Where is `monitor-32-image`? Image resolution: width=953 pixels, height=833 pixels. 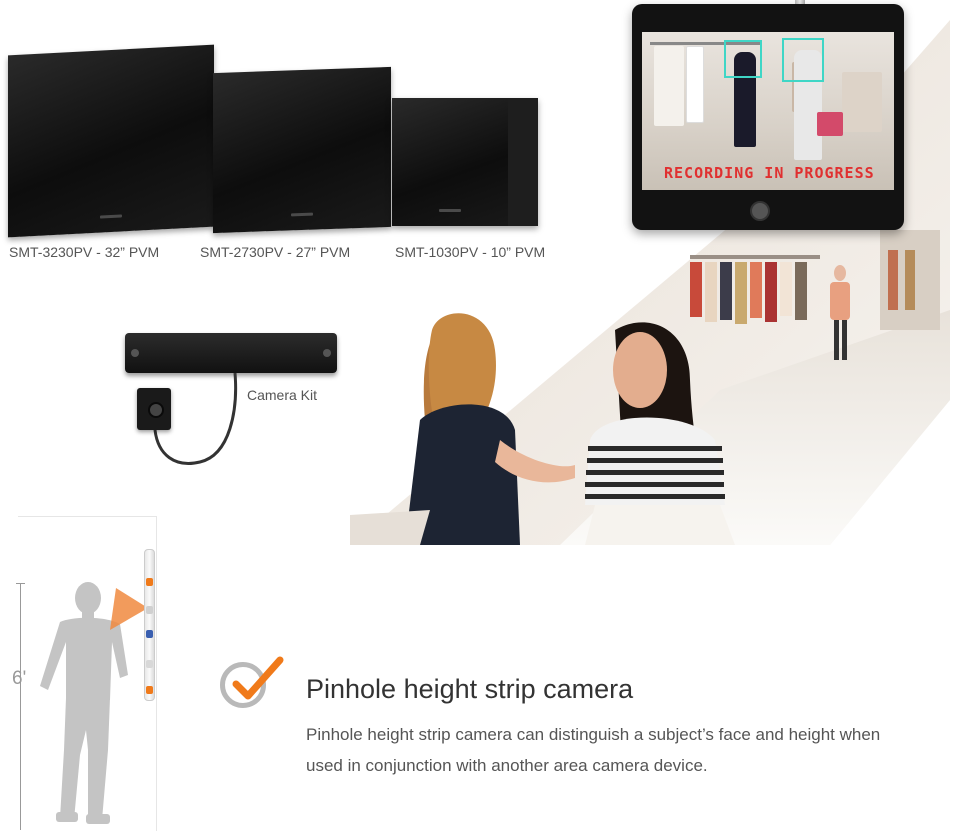 monitor-32-image is located at coordinates (111, 141).